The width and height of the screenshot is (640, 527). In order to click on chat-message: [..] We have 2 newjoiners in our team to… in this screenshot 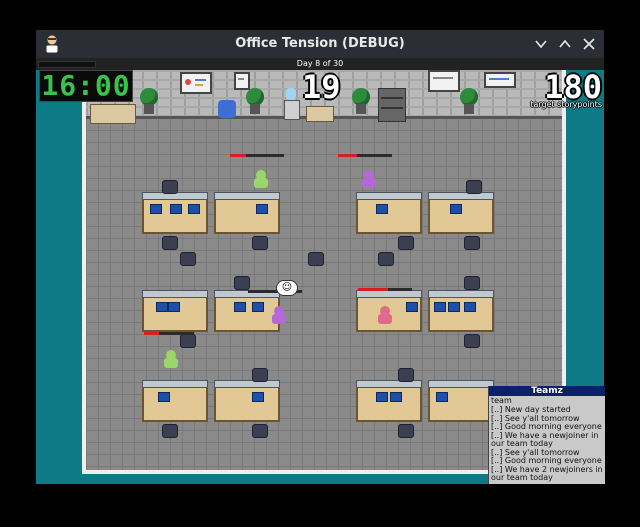, I will do `click(547, 473)`.